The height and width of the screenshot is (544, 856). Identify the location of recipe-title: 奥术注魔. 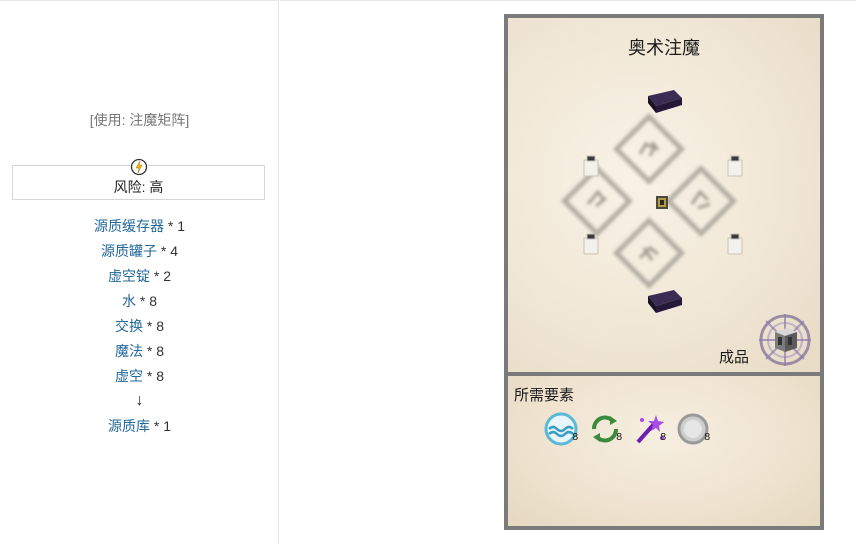
(664, 48).